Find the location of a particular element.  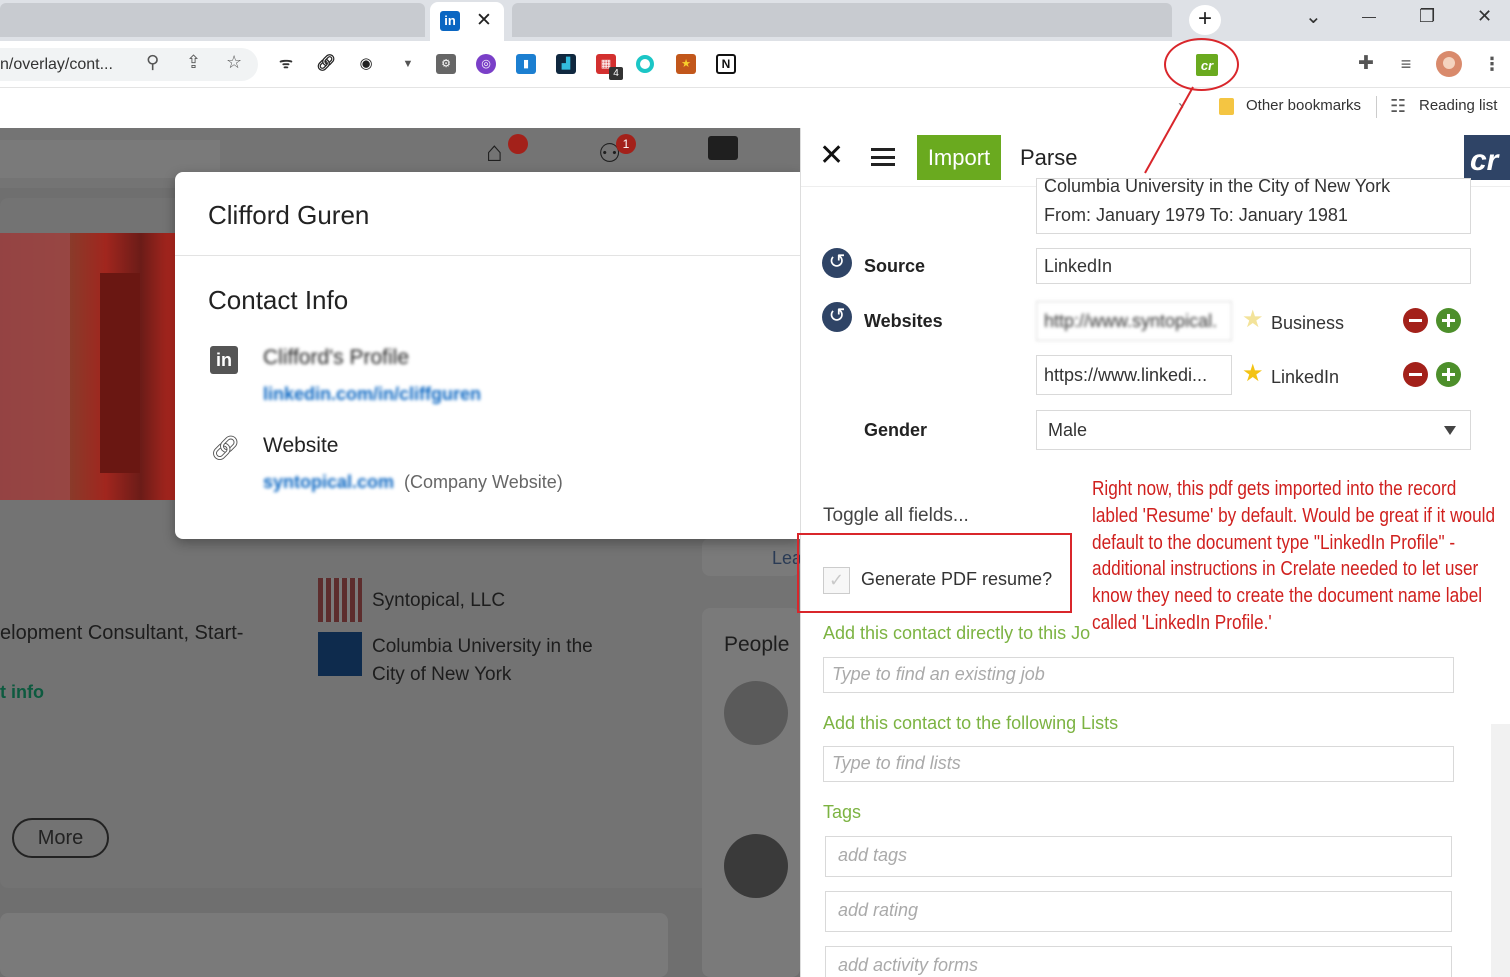

new-tab-button: + is located at coordinates (1205, 20).